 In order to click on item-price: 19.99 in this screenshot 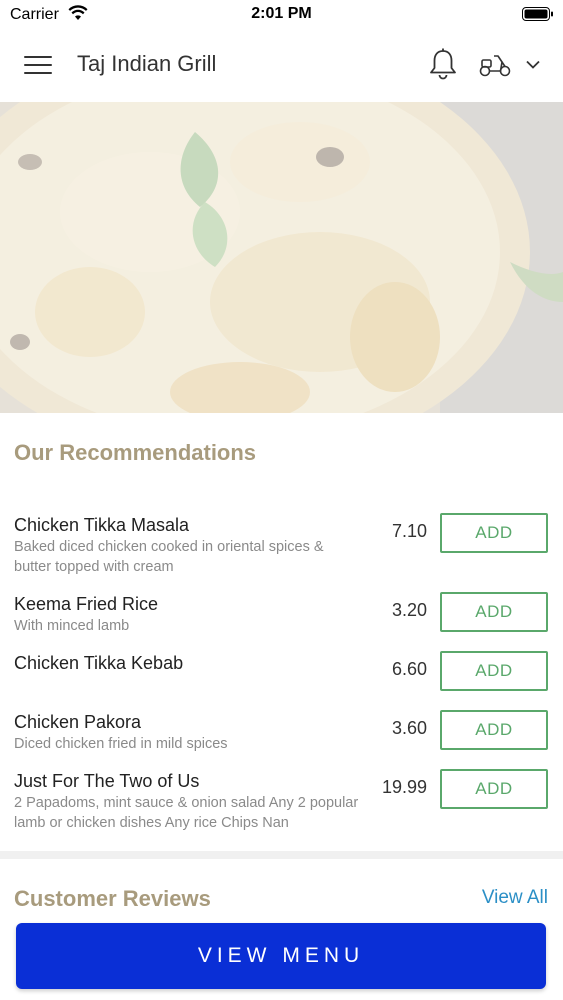, I will do `click(404, 787)`.